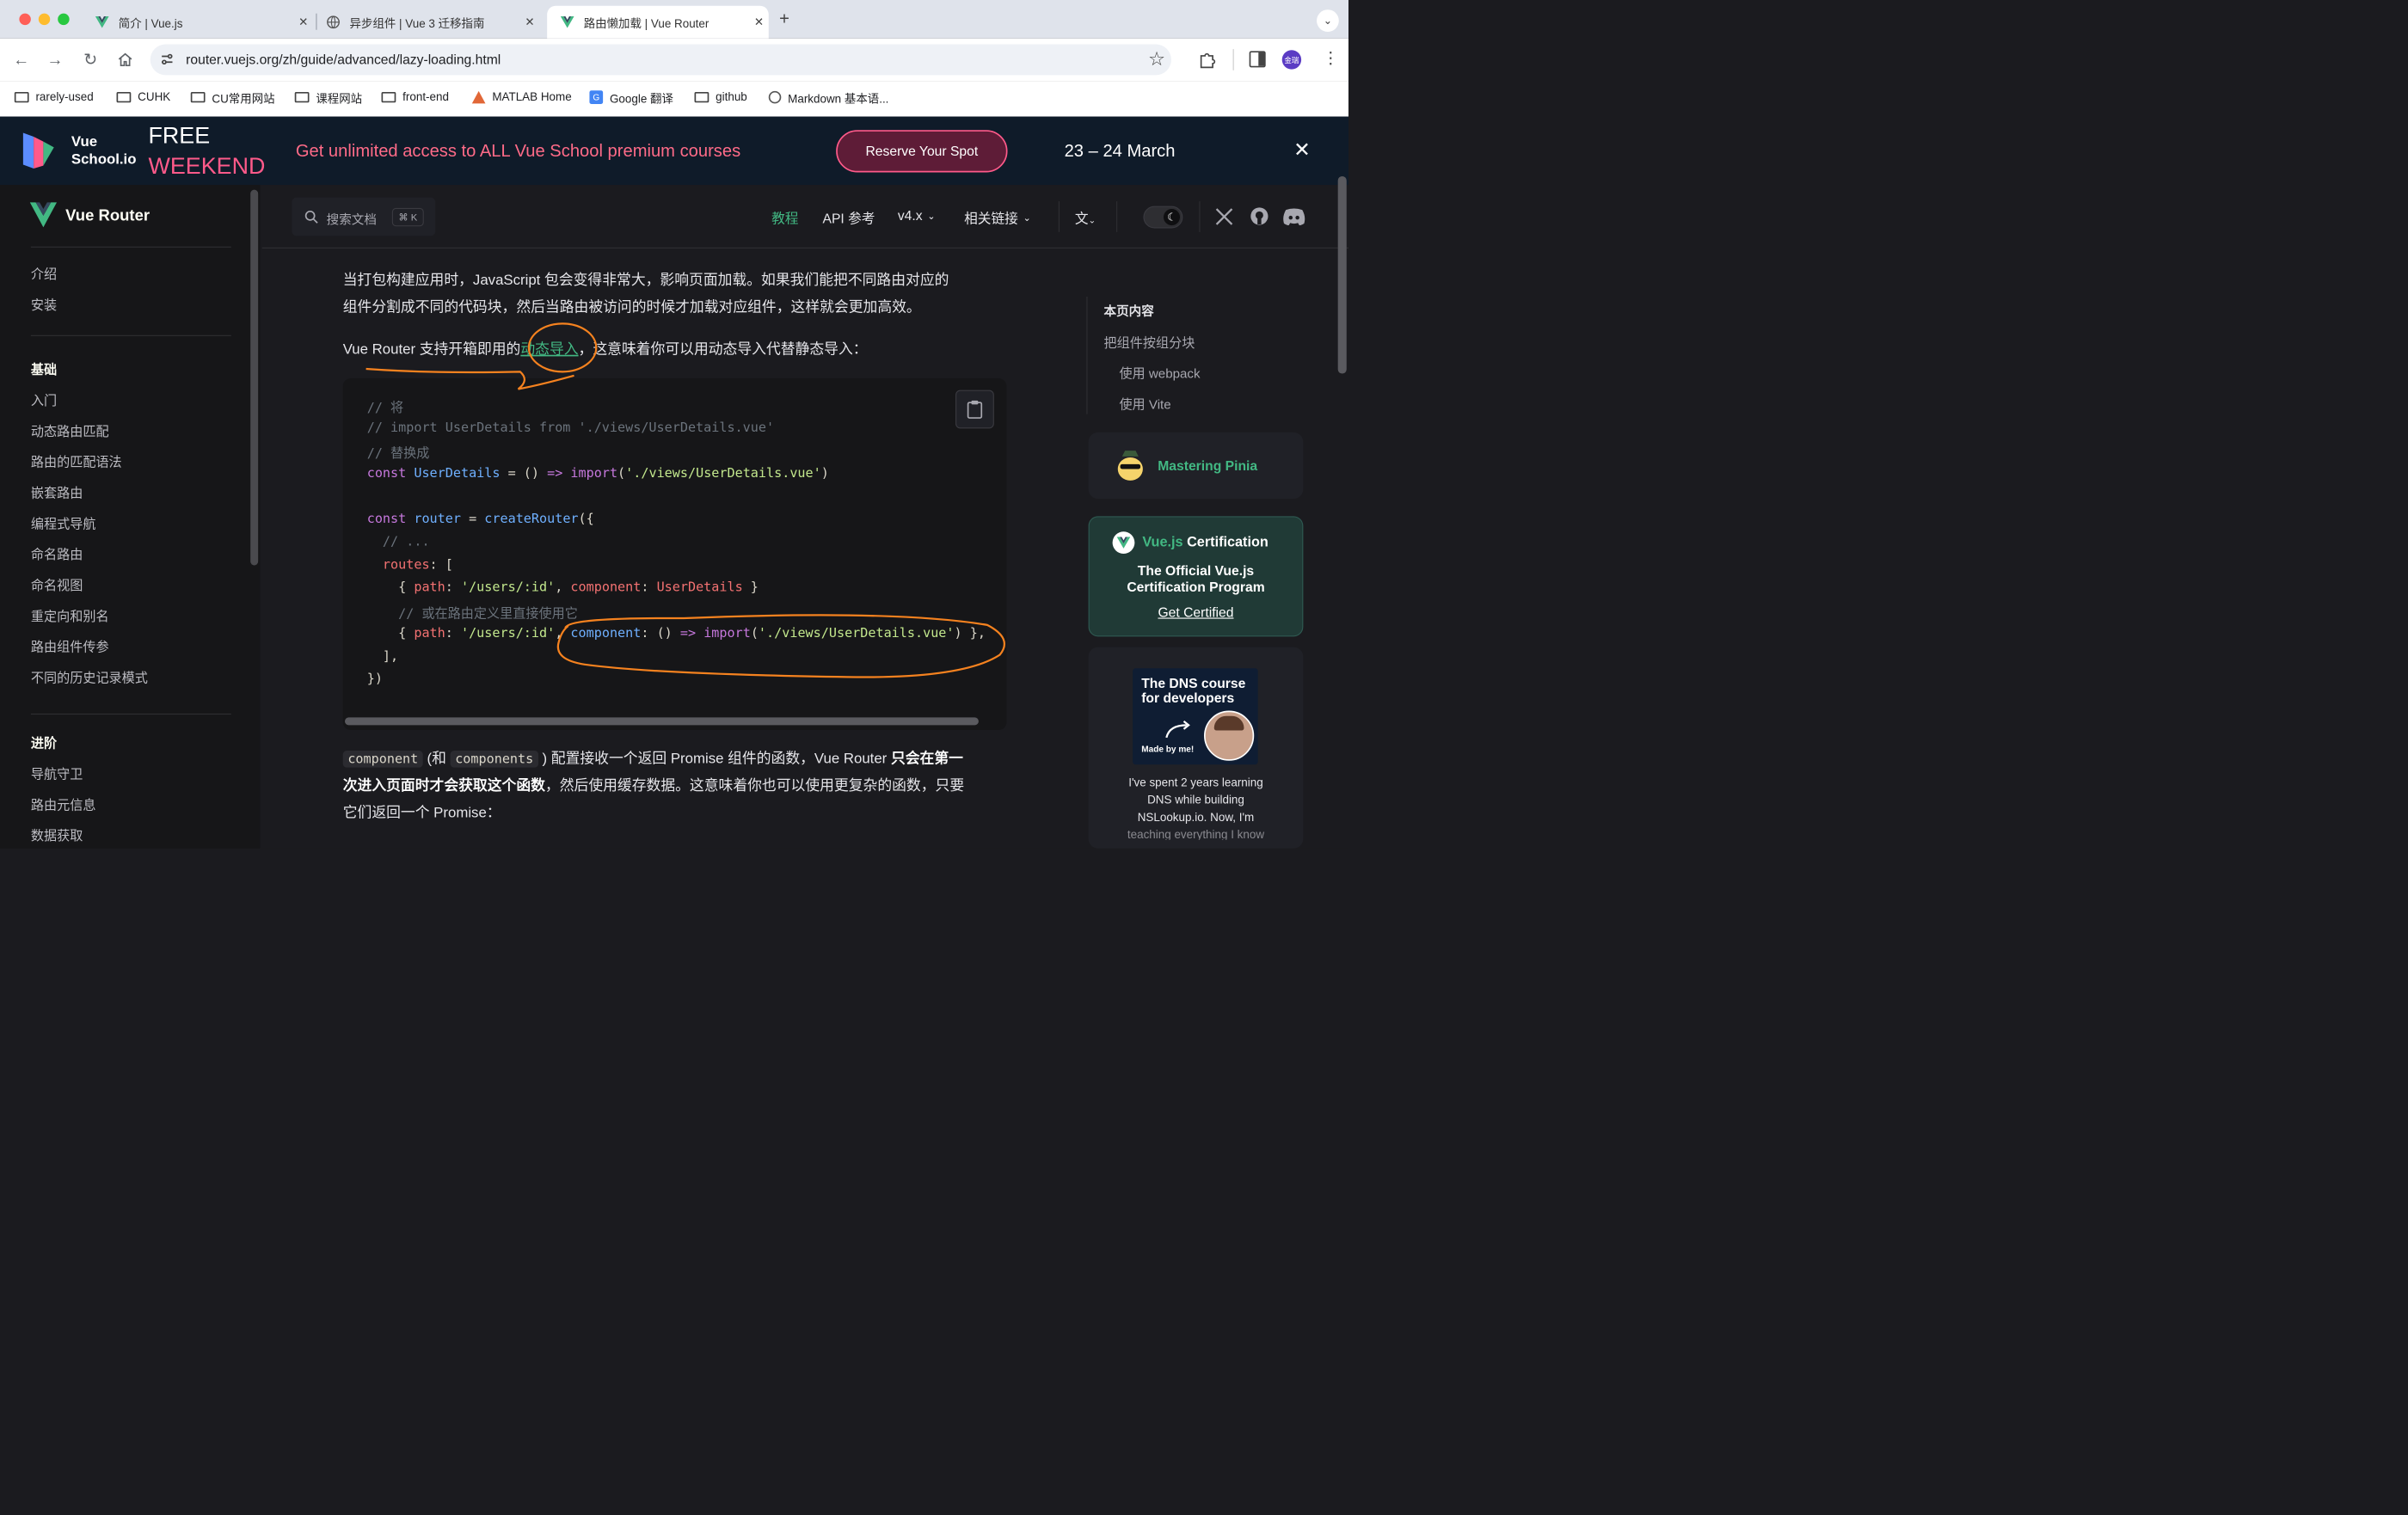 The height and width of the screenshot is (1515, 2408). Describe the element at coordinates (1149, 341) in the screenshot. I see `toc-item-chunks: 把组件按组分块` at that location.